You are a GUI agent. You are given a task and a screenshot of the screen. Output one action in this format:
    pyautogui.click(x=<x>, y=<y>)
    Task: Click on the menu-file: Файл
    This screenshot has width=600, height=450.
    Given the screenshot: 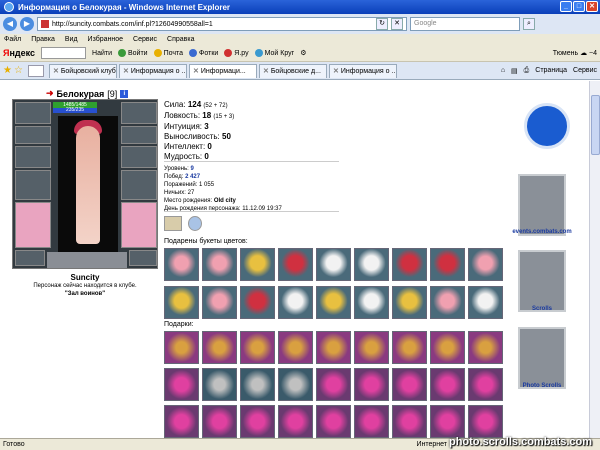 What is the action you would take?
    pyautogui.click(x=12, y=39)
    